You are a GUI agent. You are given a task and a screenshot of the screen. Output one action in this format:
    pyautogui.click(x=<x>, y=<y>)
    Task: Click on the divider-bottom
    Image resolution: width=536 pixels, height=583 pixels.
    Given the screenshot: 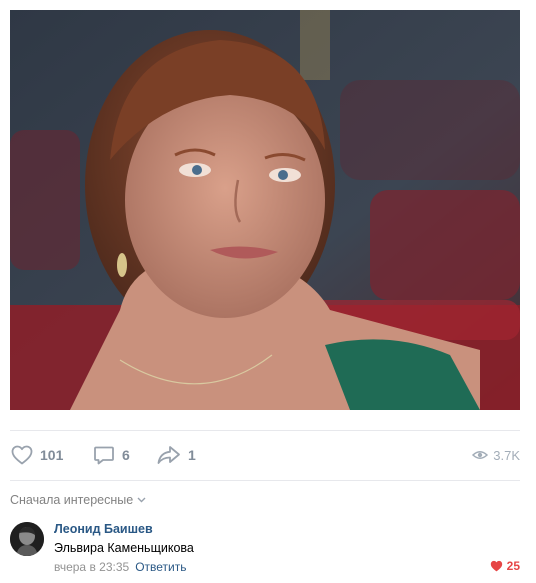 What is the action you would take?
    pyautogui.click(x=265, y=480)
    